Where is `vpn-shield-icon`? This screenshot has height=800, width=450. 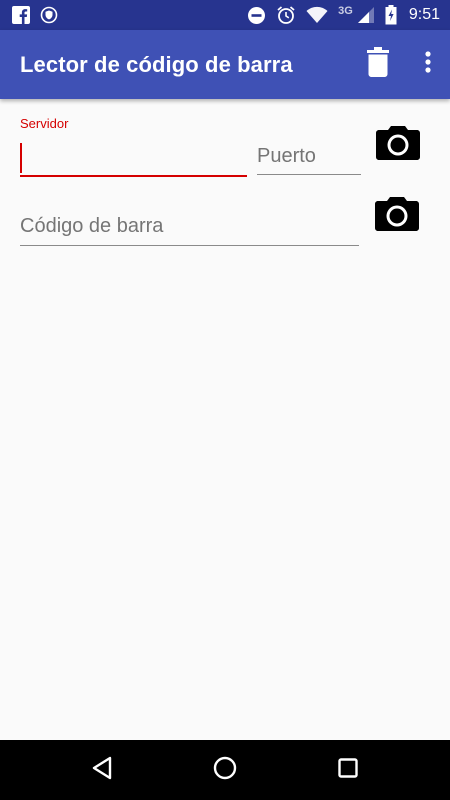
vpn-shield-icon is located at coordinates (49, 15).